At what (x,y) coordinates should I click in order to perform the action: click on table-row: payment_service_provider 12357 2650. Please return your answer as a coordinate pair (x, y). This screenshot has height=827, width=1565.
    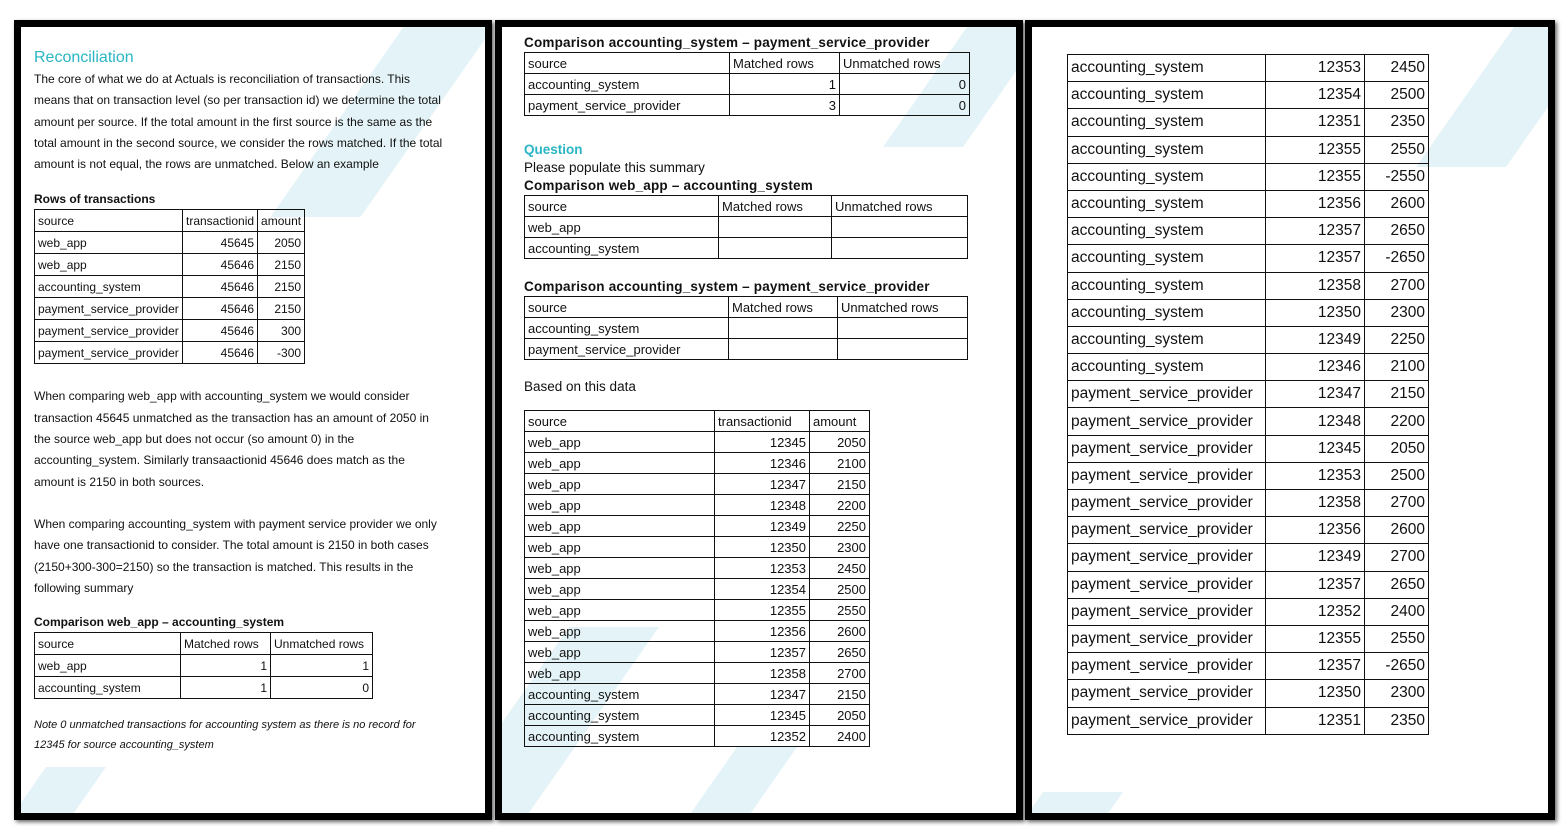
    Looking at the image, I should click on (1248, 584).